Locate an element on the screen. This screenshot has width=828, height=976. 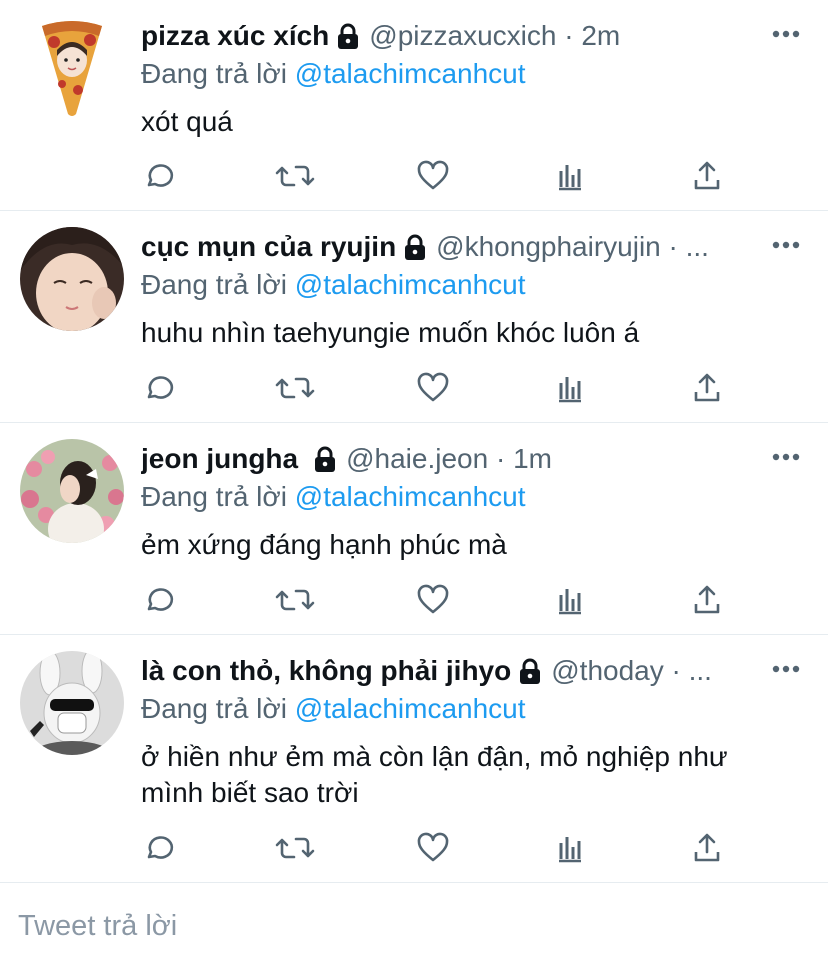
tweet-text: ẻm xứng đáng hạnh phúc mà is located at coordinates (324, 544).